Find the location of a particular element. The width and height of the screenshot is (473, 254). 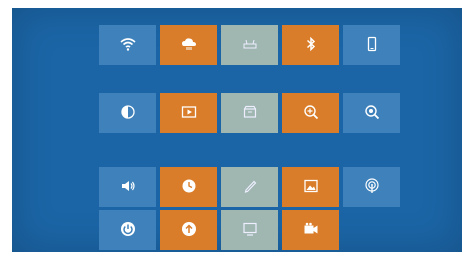

tile-zoom-in is located at coordinates (310, 113).